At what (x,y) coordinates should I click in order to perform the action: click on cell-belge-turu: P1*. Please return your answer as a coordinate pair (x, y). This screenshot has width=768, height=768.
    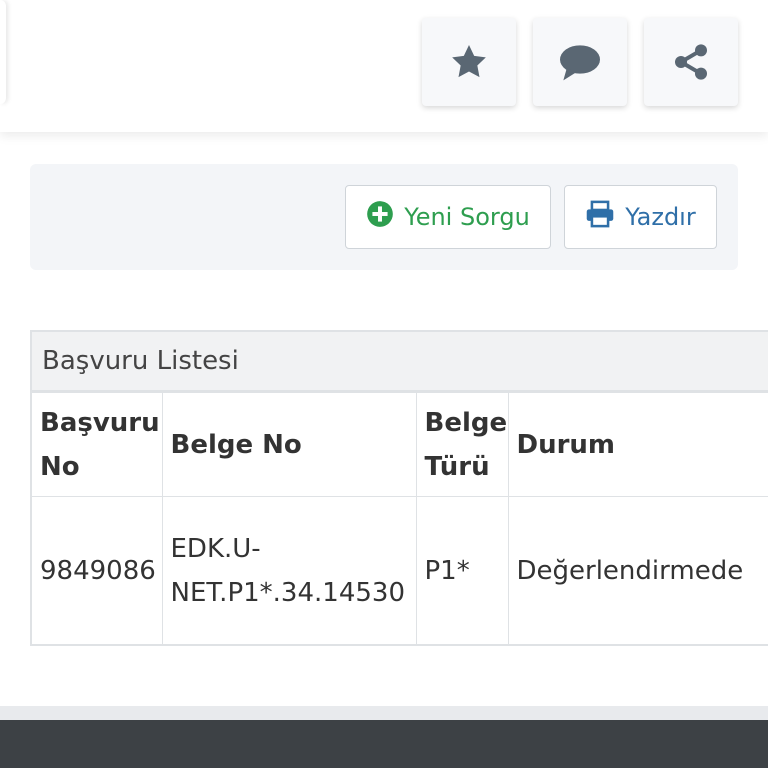
    Looking at the image, I should click on (462, 570).